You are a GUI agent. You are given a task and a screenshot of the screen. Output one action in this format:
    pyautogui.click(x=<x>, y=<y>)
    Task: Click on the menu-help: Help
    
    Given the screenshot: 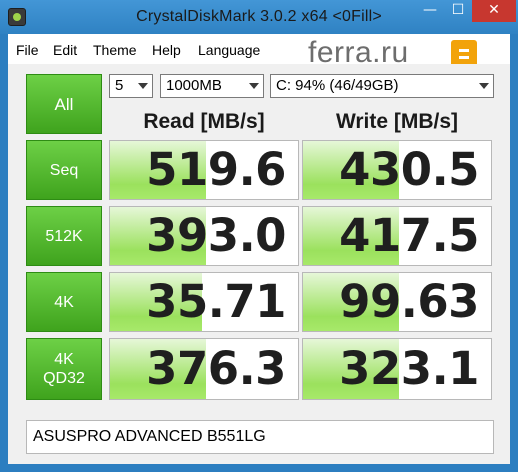 What is the action you would take?
    pyautogui.click(x=166, y=50)
    